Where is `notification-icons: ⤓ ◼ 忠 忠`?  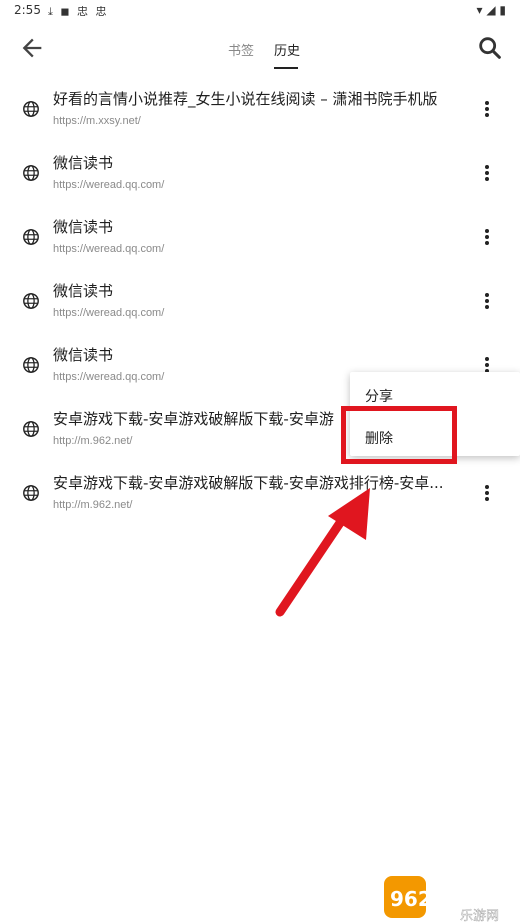 notification-icons: ⤓ ◼ 忠 忠 is located at coordinates (78, 11).